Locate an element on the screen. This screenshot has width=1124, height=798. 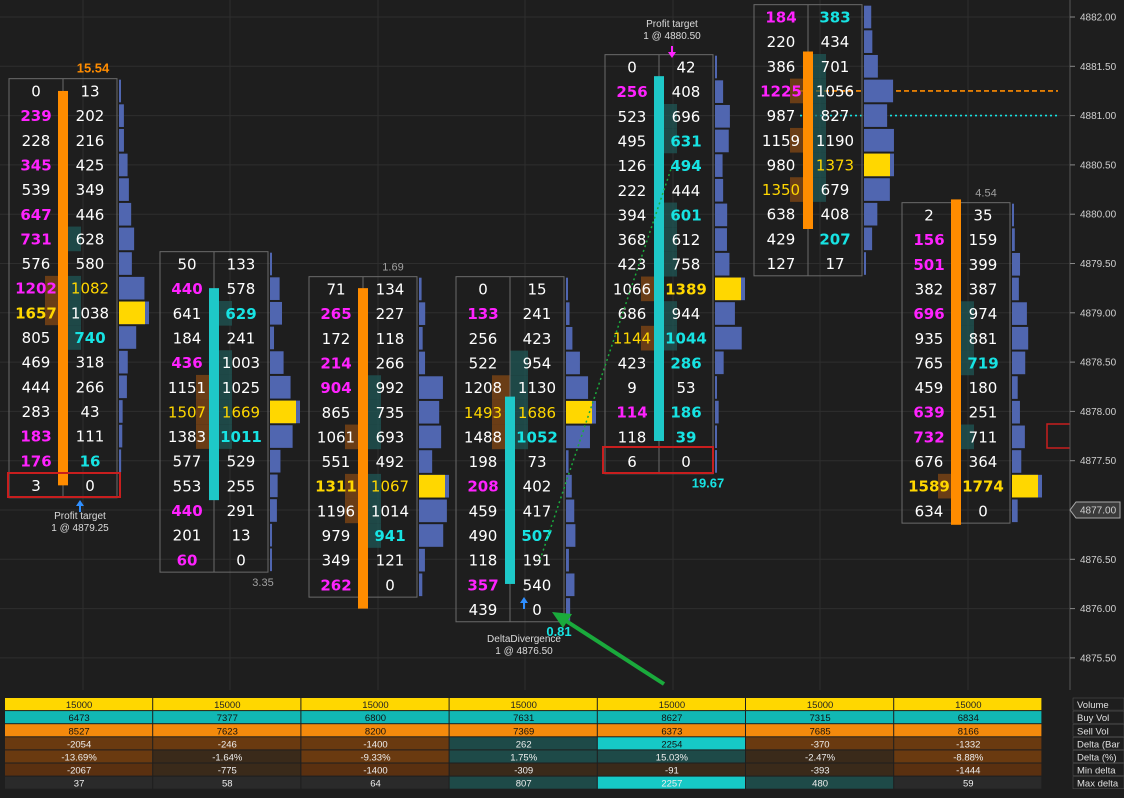
ask-volume-label: 318 is located at coordinates (90, 363).